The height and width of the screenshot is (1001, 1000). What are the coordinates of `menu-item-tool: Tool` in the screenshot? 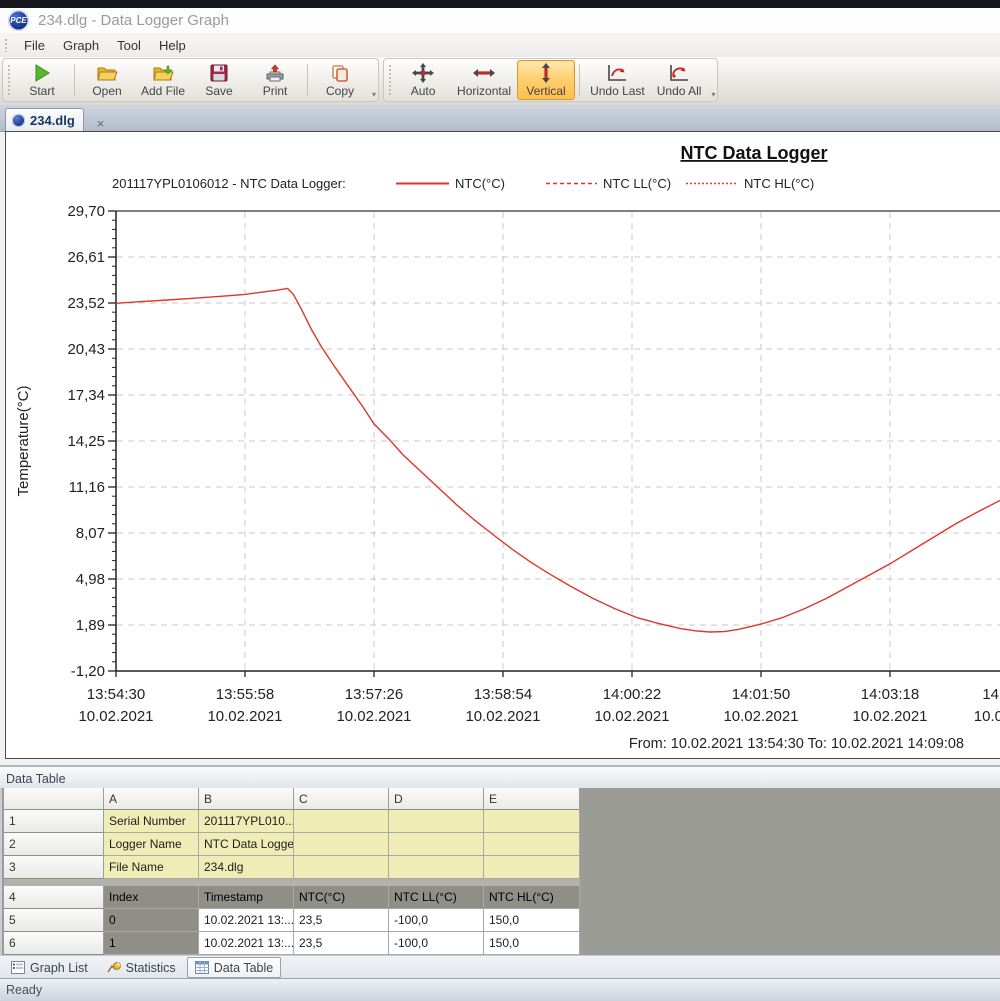 It's located at (129, 45).